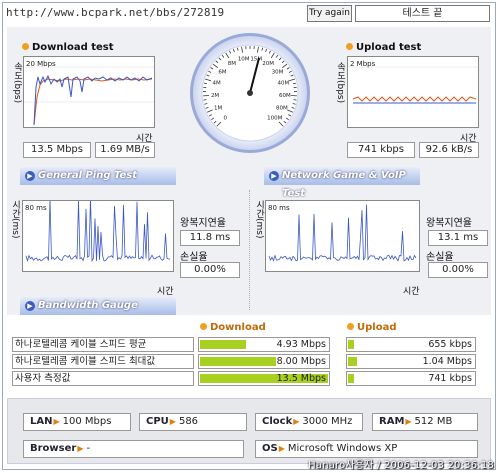 The width and height of the screenshot is (500, 473). What do you see at coordinates (381, 150) in the screenshot?
I see `upload-speed: 741 kbps` at bounding box center [381, 150].